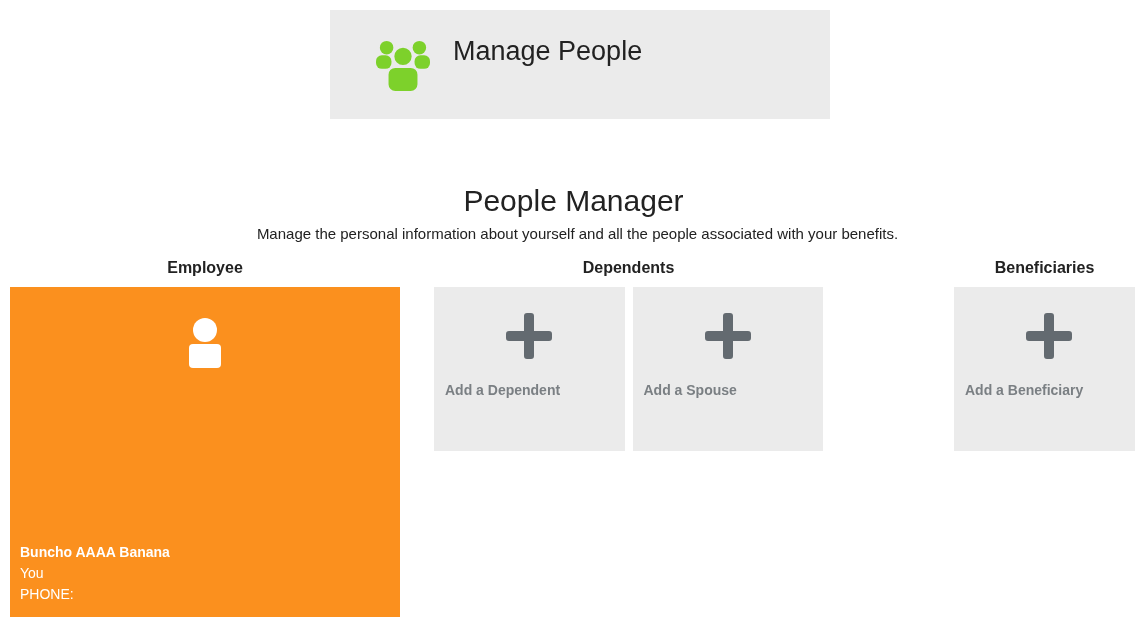 Image resolution: width=1135 pixels, height=617 pixels. Describe the element at coordinates (1044, 369) in the screenshot. I see `add-tile: Add a Beneficiary` at that location.